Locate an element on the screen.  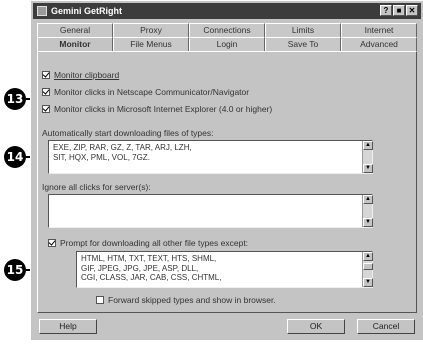
ignore-servers-scrollbar: ▲ ▼ is located at coordinates (367, 211).